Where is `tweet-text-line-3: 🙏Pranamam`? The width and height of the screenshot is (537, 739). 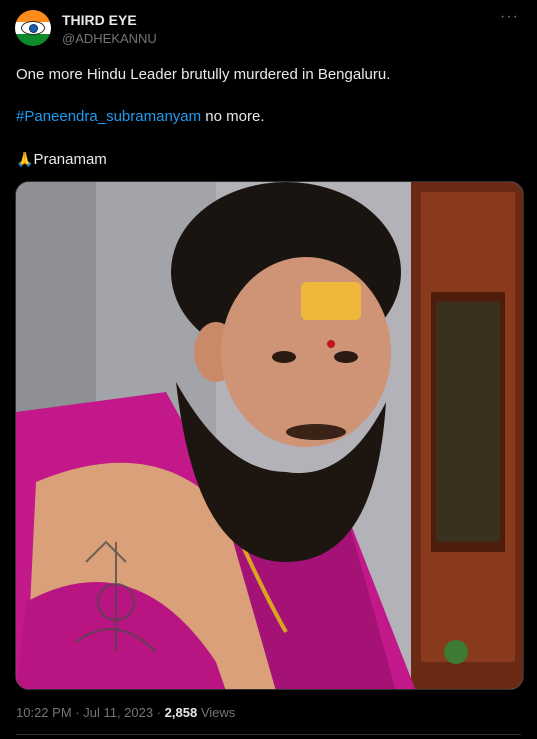
tweet-text-line-3: 🙏Pranamam is located at coordinates (61, 159).